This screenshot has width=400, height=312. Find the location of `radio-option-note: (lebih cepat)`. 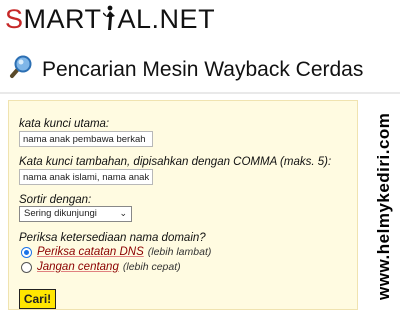

radio-option-note: (lebih cepat) is located at coordinates (151, 267).